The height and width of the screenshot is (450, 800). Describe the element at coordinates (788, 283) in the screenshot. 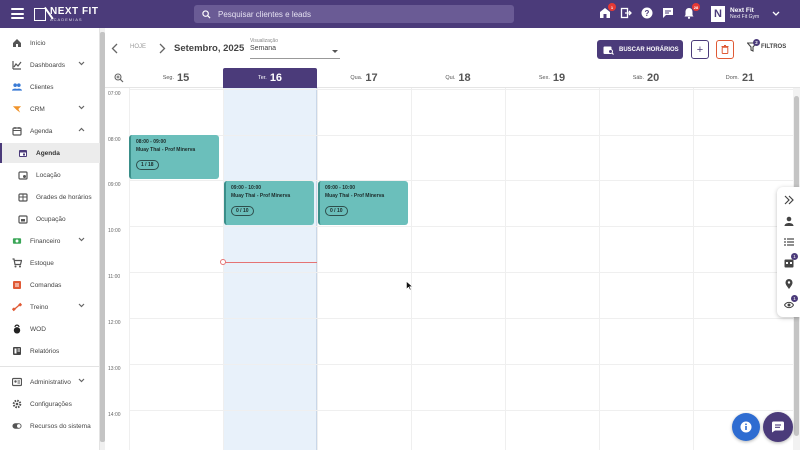

I see `map-pin-icon` at that location.